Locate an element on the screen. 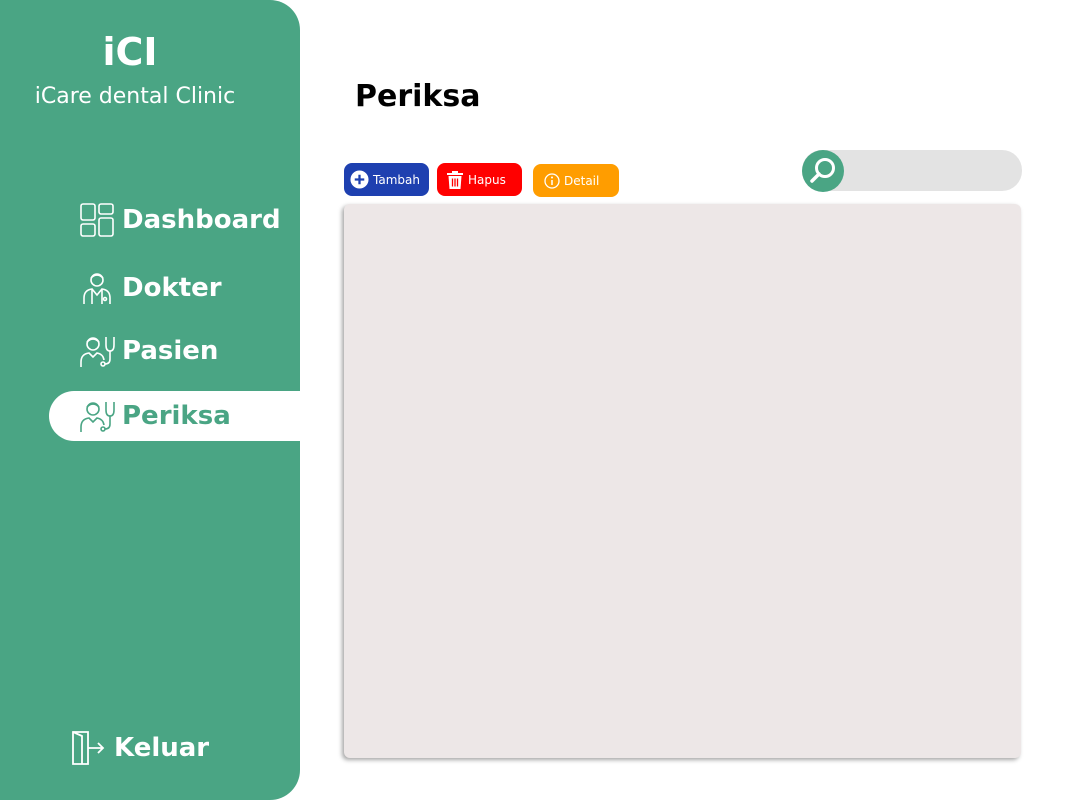  sidebar-item-dashboard: Dashboard is located at coordinates (174, 220).